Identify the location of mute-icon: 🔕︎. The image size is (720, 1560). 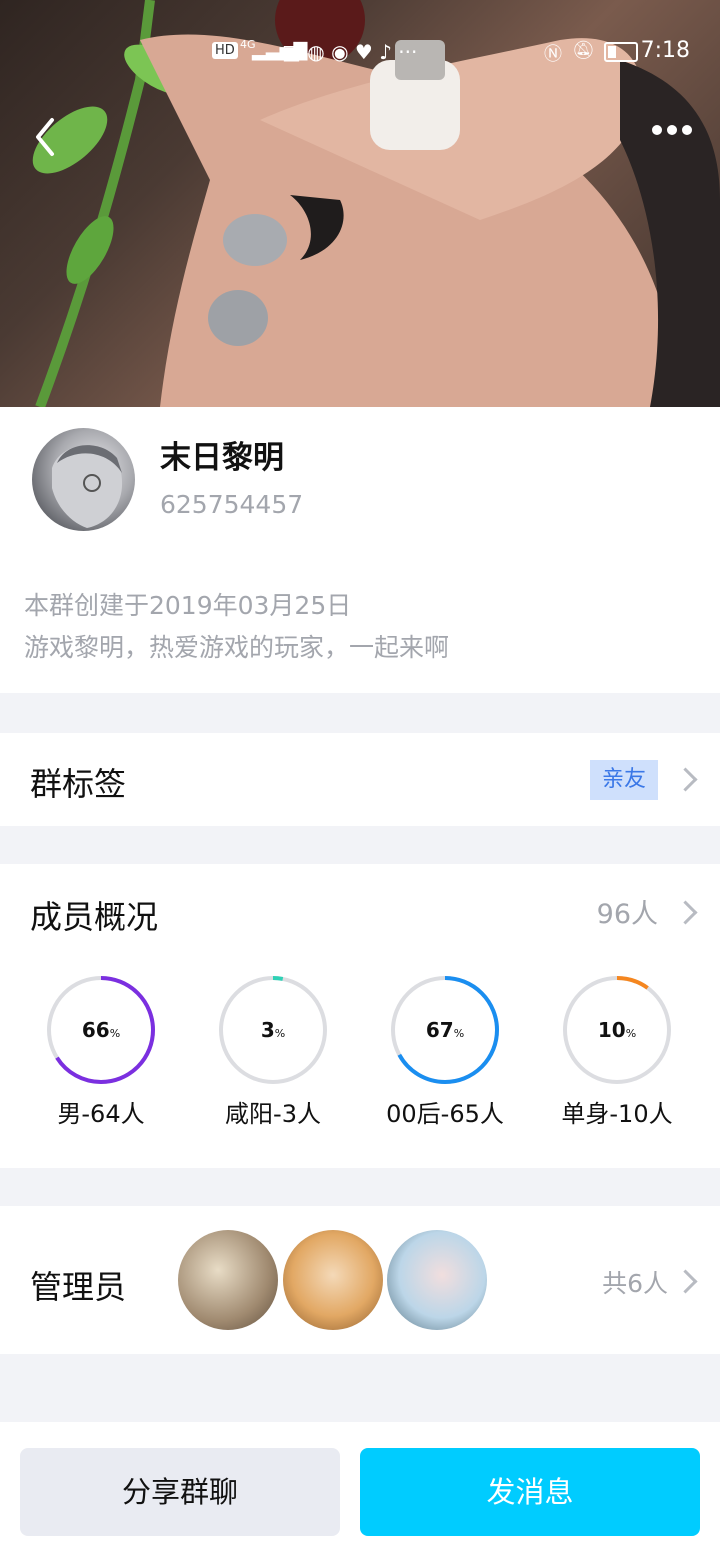
(583, 50).